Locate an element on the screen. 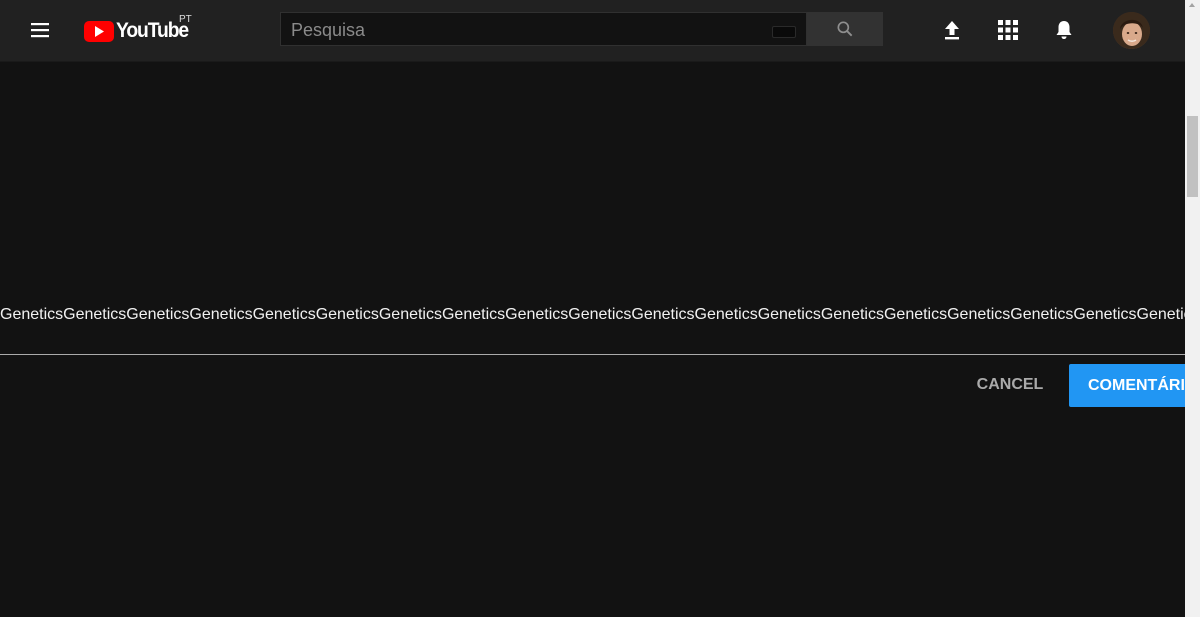  search-icon is located at coordinates (845, 29).